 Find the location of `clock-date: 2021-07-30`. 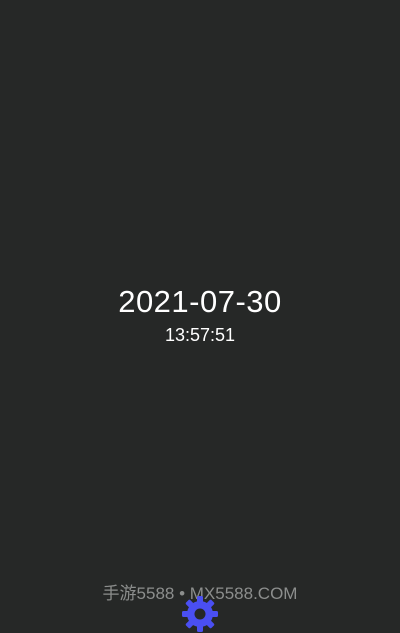

clock-date: 2021-07-30 is located at coordinates (200, 301).